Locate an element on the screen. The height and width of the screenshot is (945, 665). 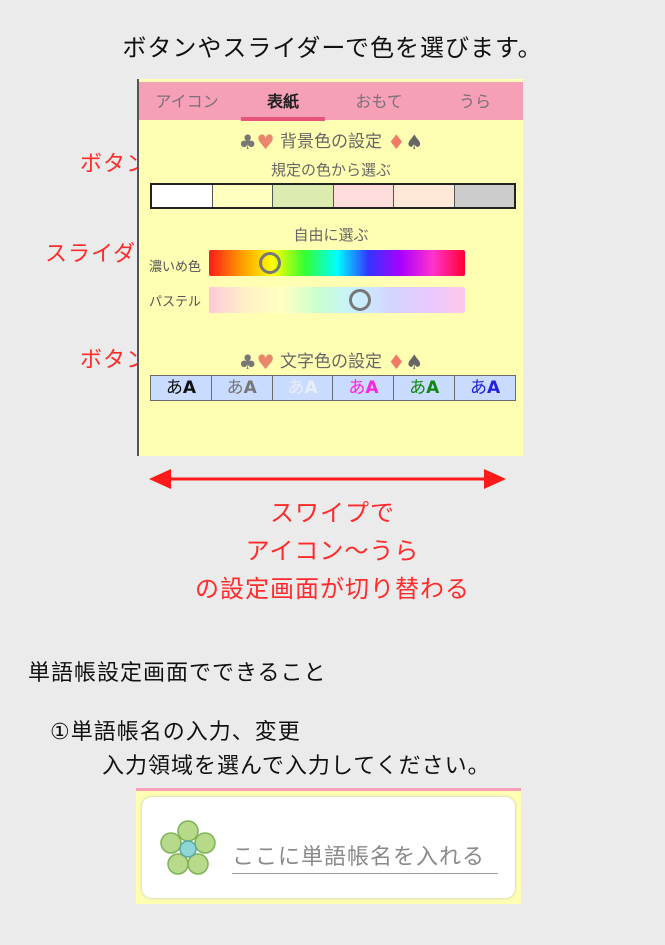
vivid-color-slider is located at coordinates (337, 263).